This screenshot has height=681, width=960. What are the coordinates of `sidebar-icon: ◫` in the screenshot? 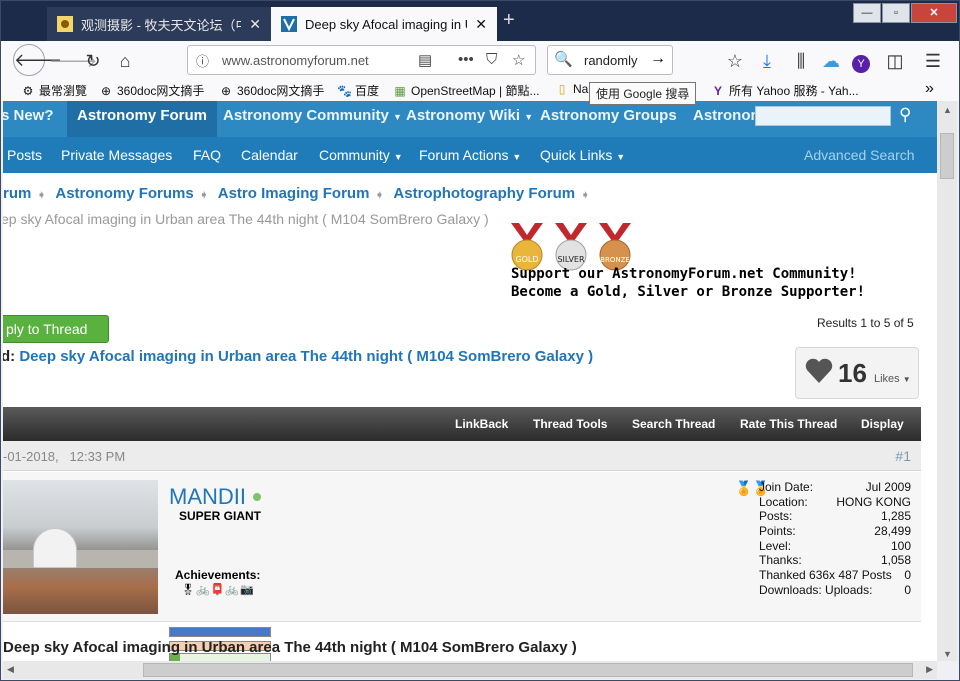 It's located at (895, 61).